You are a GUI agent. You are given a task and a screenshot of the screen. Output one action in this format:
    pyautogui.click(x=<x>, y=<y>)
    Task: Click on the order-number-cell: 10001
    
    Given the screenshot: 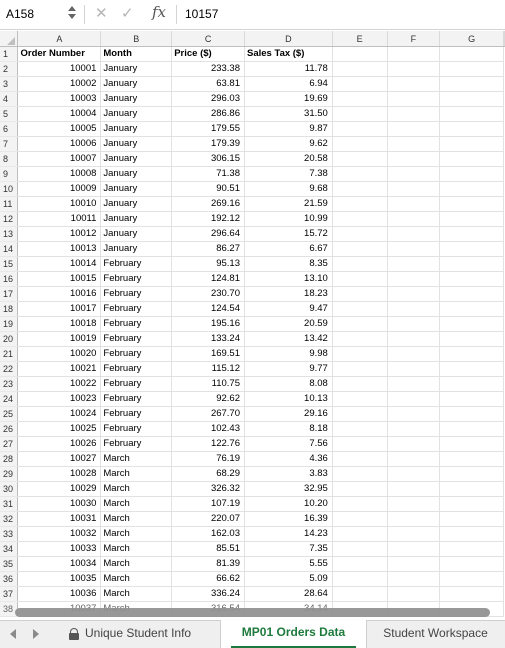 What is the action you would take?
    pyautogui.click(x=59, y=69)
    